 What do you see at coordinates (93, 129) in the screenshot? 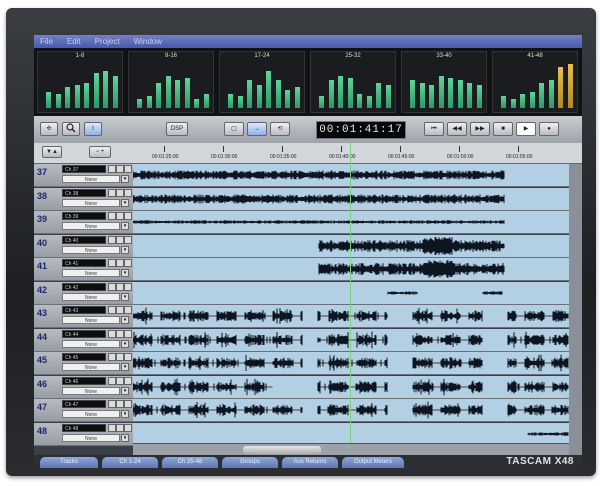
I see `select-tool-button: I` at bounding box center [93, 129].